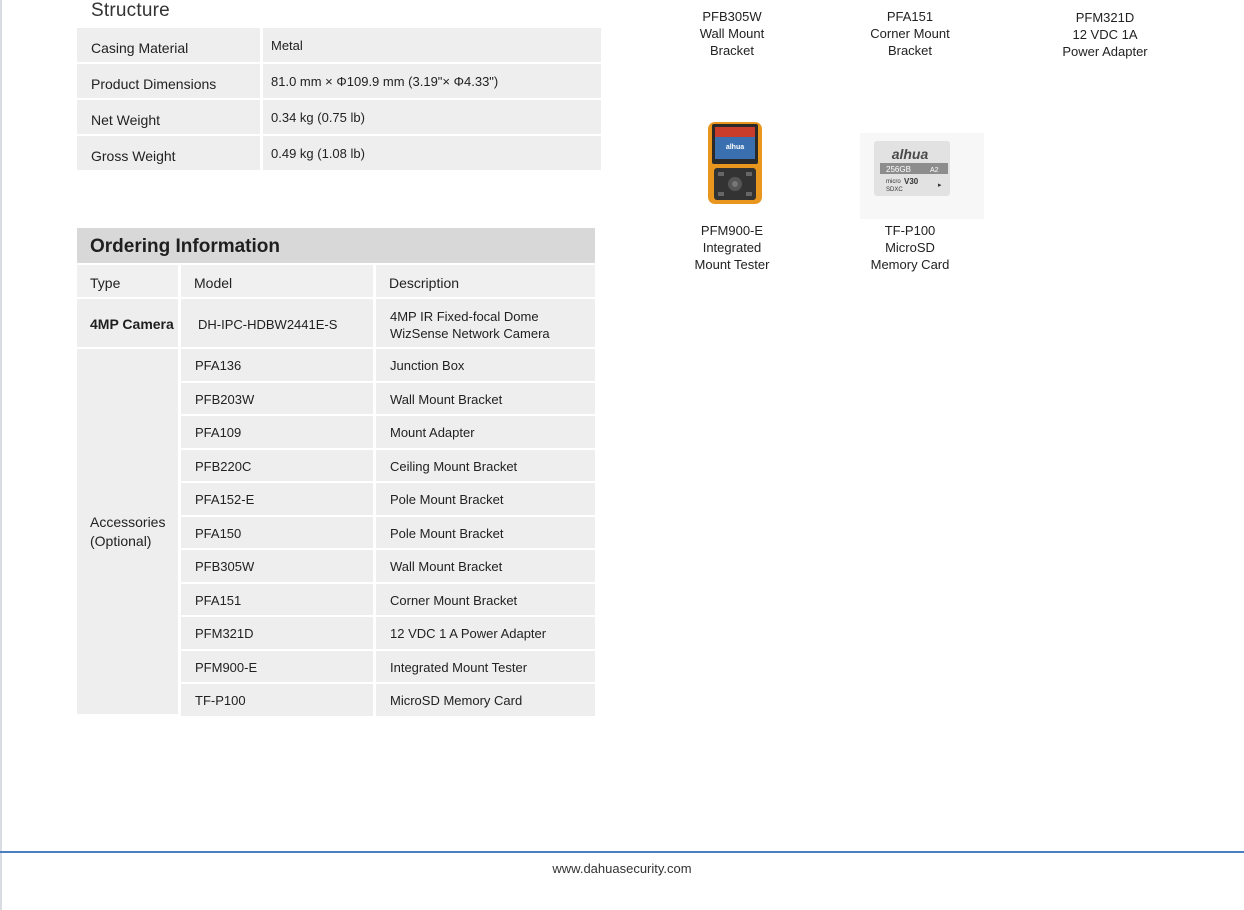  What do you see at coordinates (732, 264) in the screenshot?
I see `product-name: Mount Tester` at bounding box center [732, 264].